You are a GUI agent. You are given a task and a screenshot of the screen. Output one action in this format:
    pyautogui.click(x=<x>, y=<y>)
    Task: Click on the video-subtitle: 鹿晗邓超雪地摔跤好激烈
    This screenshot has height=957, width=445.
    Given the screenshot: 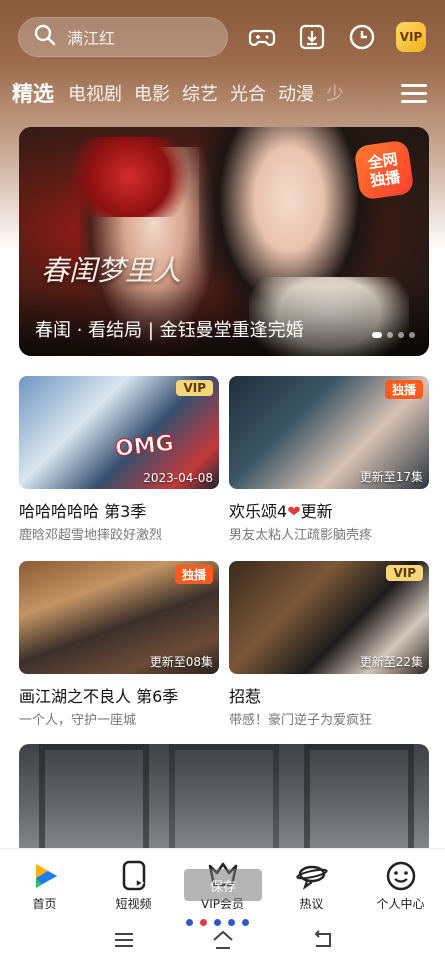 What is the action you would take?
    pyautogui.click(x=91, y=535)
    